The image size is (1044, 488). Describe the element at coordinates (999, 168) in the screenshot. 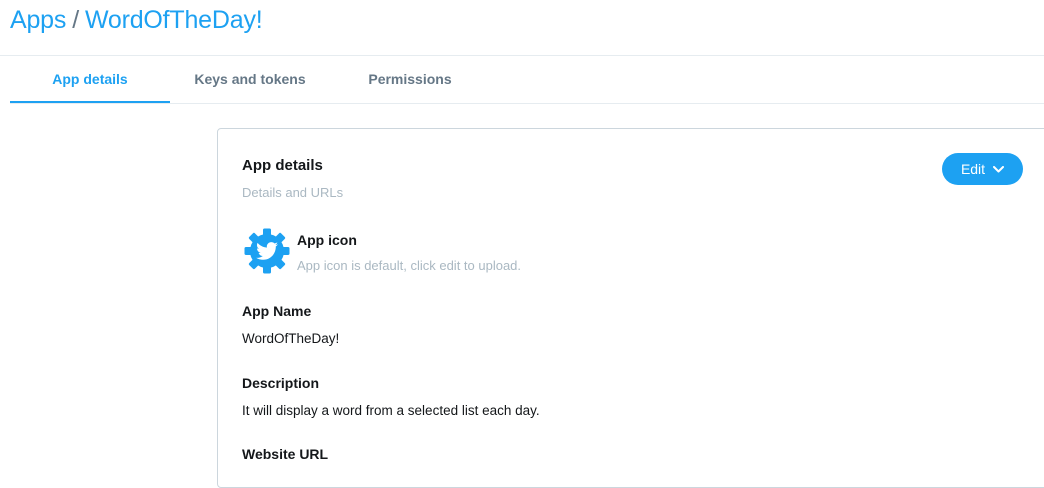

I see `chevron-down-icon` at that location.